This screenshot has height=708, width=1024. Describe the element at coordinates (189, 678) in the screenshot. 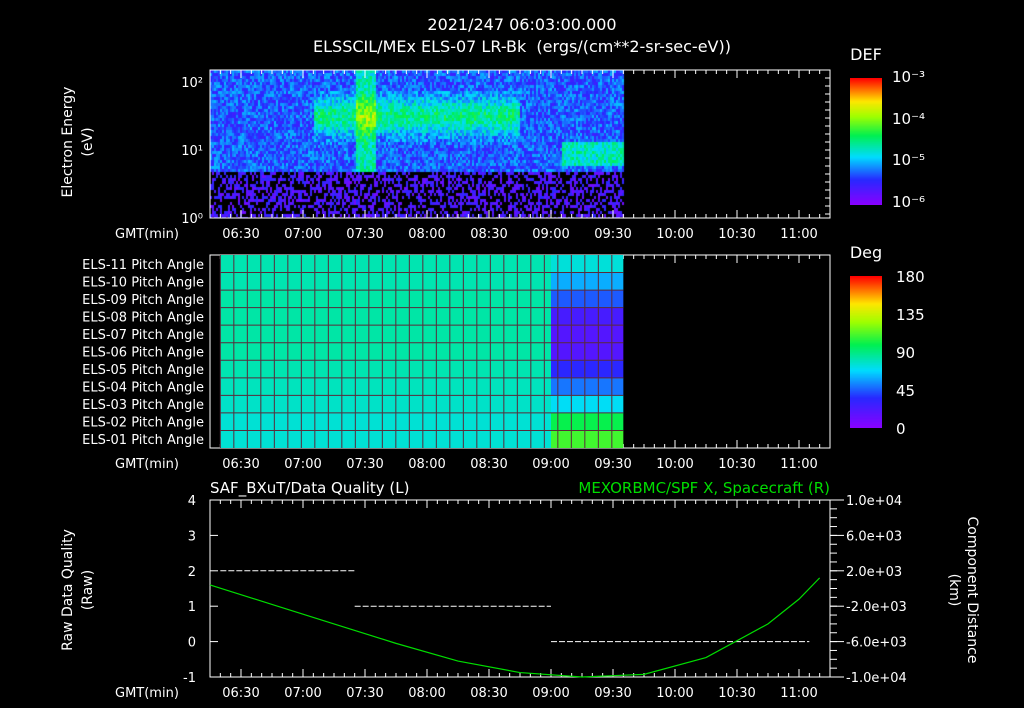

I see `dq-ytick-label: -1` at that location.